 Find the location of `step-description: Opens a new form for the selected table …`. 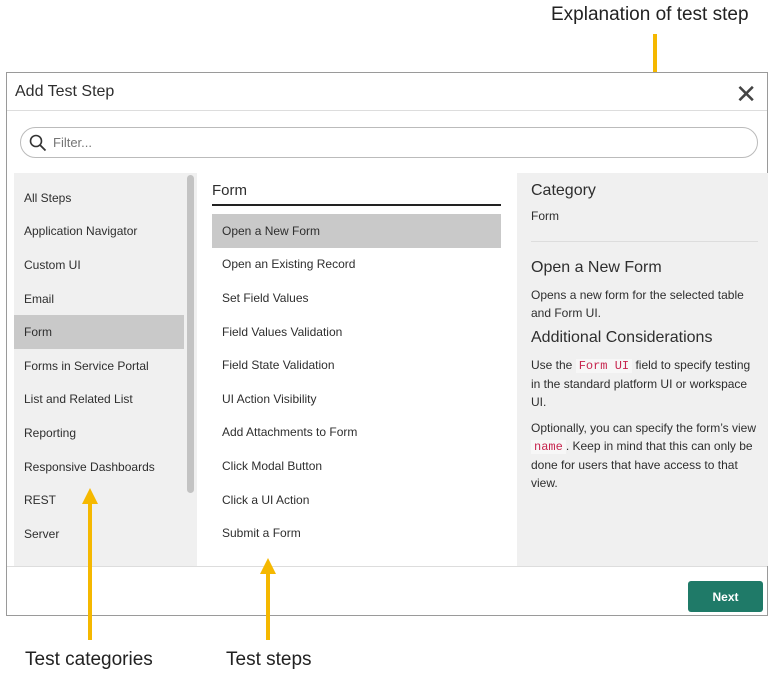

step-description: Opens a new form for the selected table … is located at coordinates (637, 304).